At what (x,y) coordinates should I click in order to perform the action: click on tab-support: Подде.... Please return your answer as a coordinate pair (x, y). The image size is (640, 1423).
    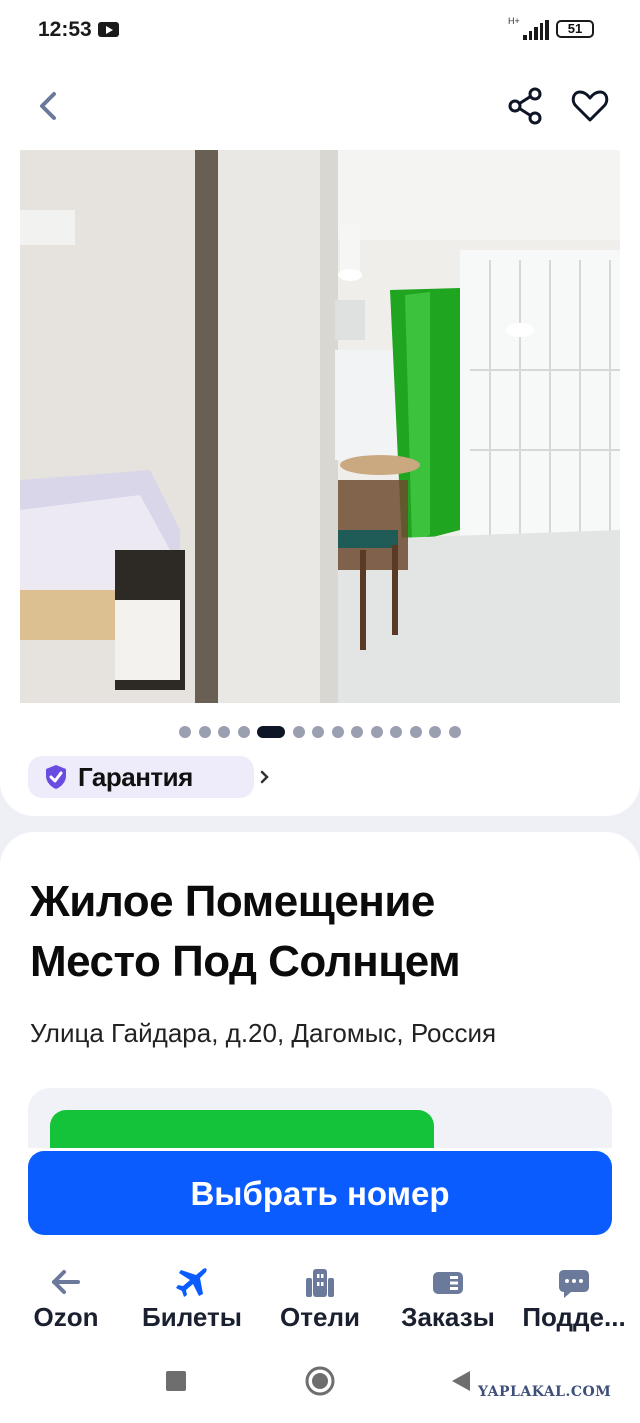
    Looking at the image, I should click on (574, 1294).